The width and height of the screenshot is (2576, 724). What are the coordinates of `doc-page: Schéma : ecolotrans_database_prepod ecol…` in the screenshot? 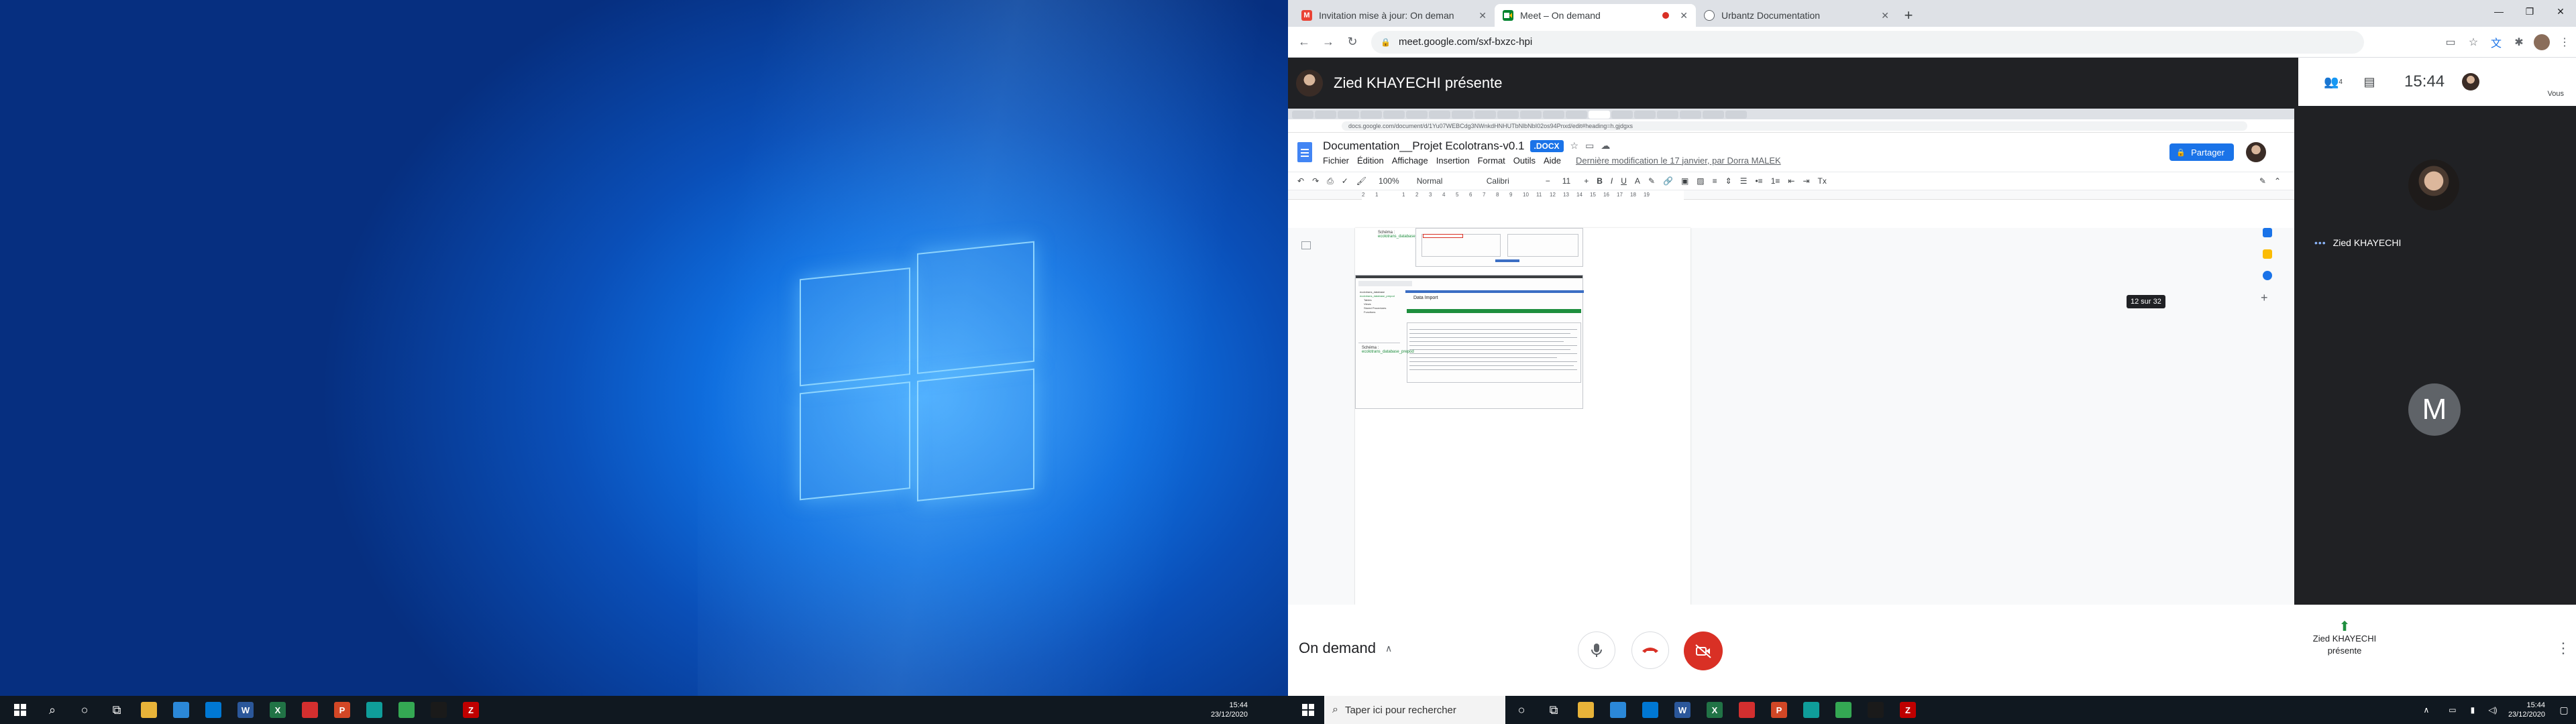 It's located at (1522, 416).